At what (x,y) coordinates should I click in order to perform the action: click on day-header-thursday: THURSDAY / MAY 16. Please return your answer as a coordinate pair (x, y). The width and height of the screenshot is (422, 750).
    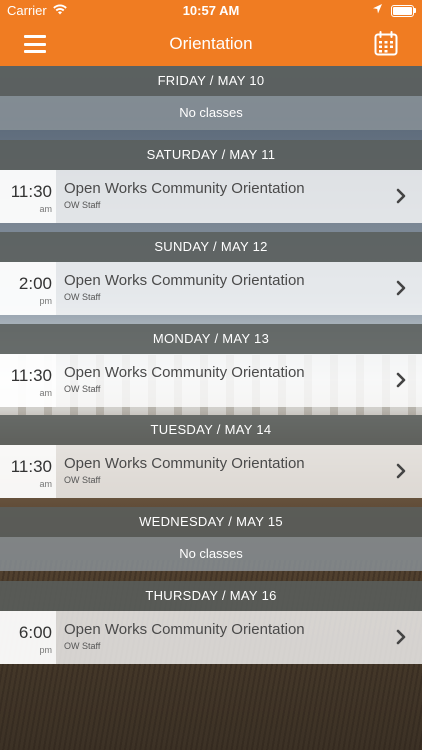
    Looking at the image, I should click on (211, 596).